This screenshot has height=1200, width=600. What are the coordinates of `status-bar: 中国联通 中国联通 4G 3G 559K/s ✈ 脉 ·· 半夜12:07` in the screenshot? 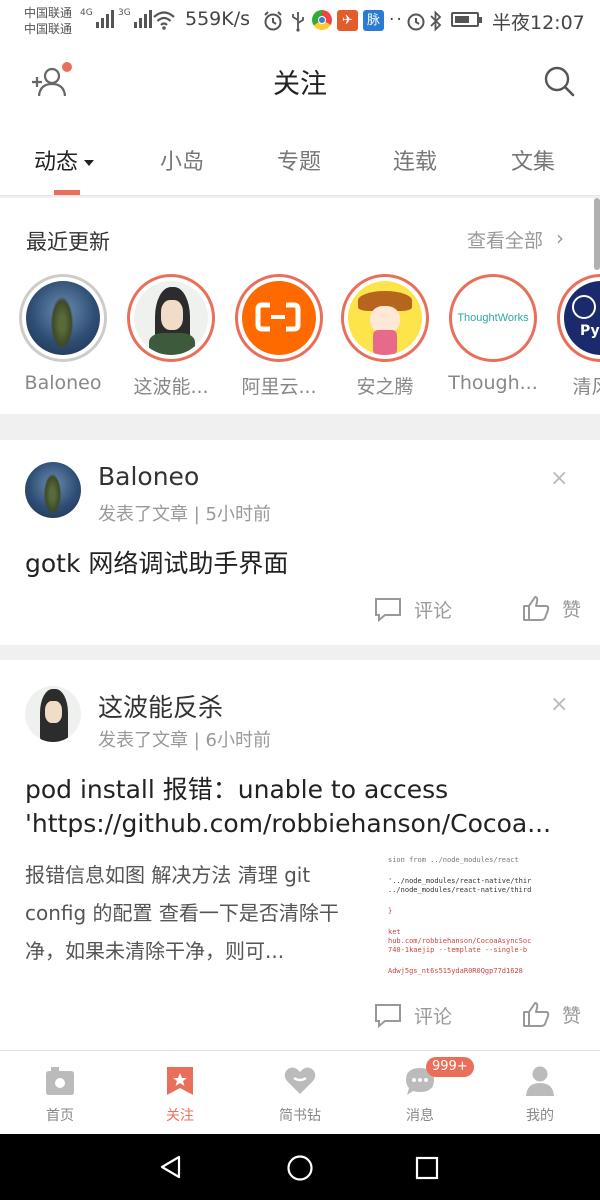 It's located at (300, 21).